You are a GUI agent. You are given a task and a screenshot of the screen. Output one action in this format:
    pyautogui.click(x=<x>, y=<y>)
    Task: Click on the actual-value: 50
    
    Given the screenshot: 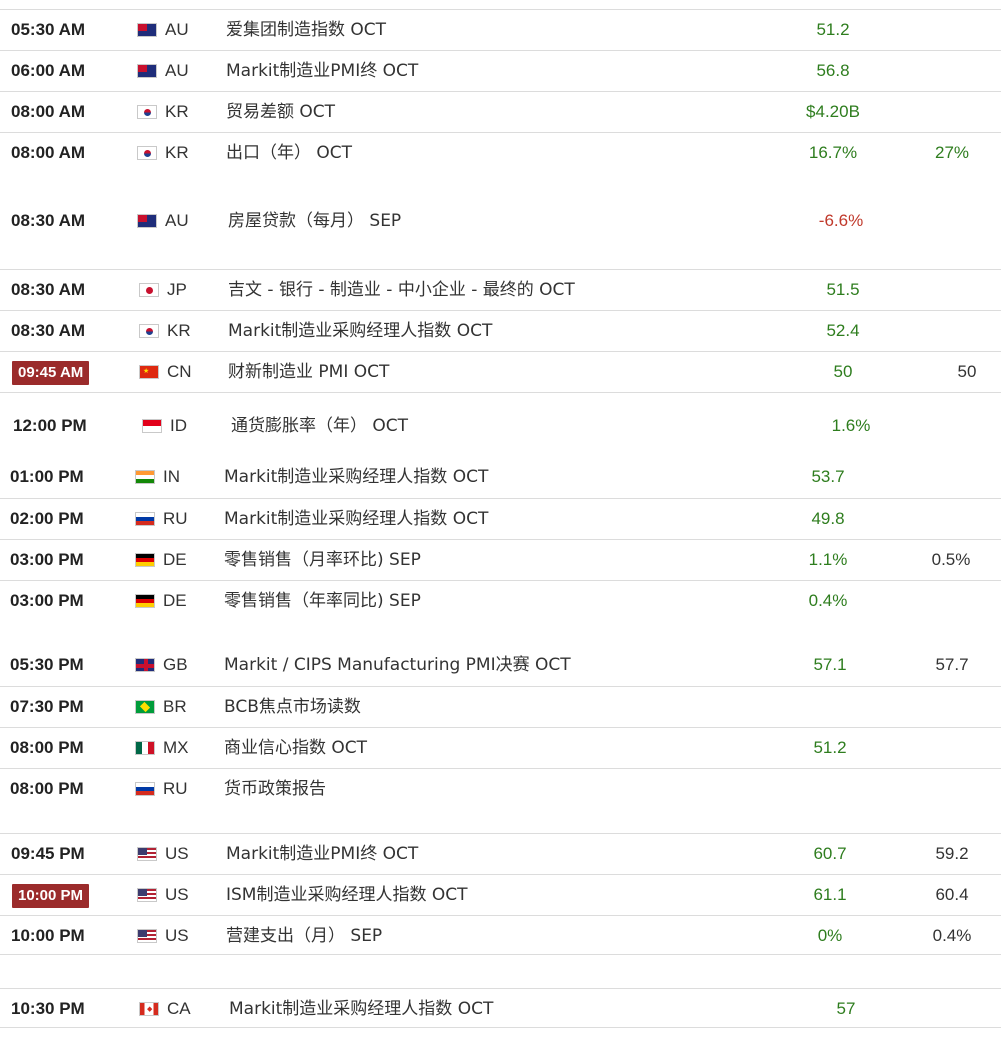 What is the action you would take?
    pyautogui.click(x=843, y=371)
    